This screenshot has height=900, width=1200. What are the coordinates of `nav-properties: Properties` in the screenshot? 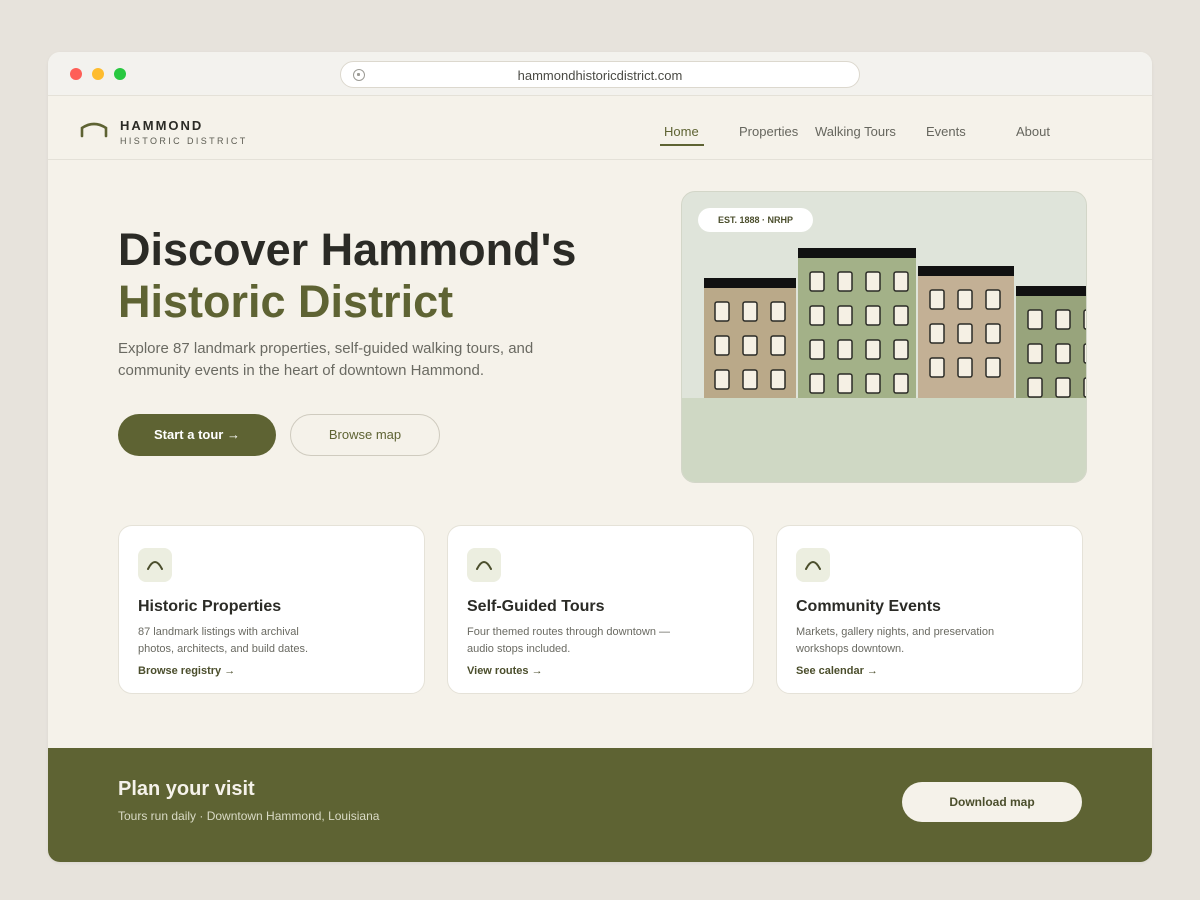 It's located at (768, 131).